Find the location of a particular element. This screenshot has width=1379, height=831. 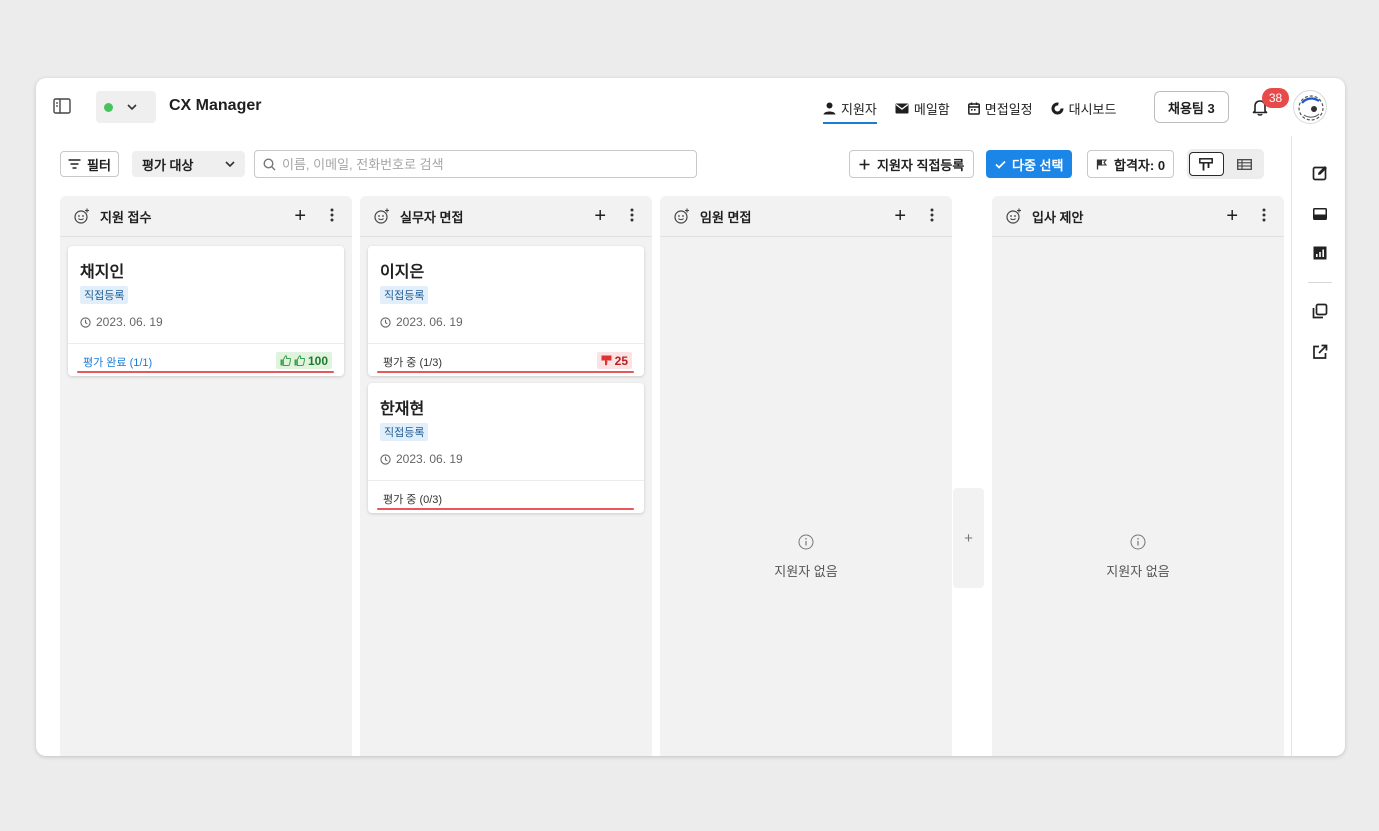

nav-mailbox-label: 메일함 is located at coordinates (931, 109).